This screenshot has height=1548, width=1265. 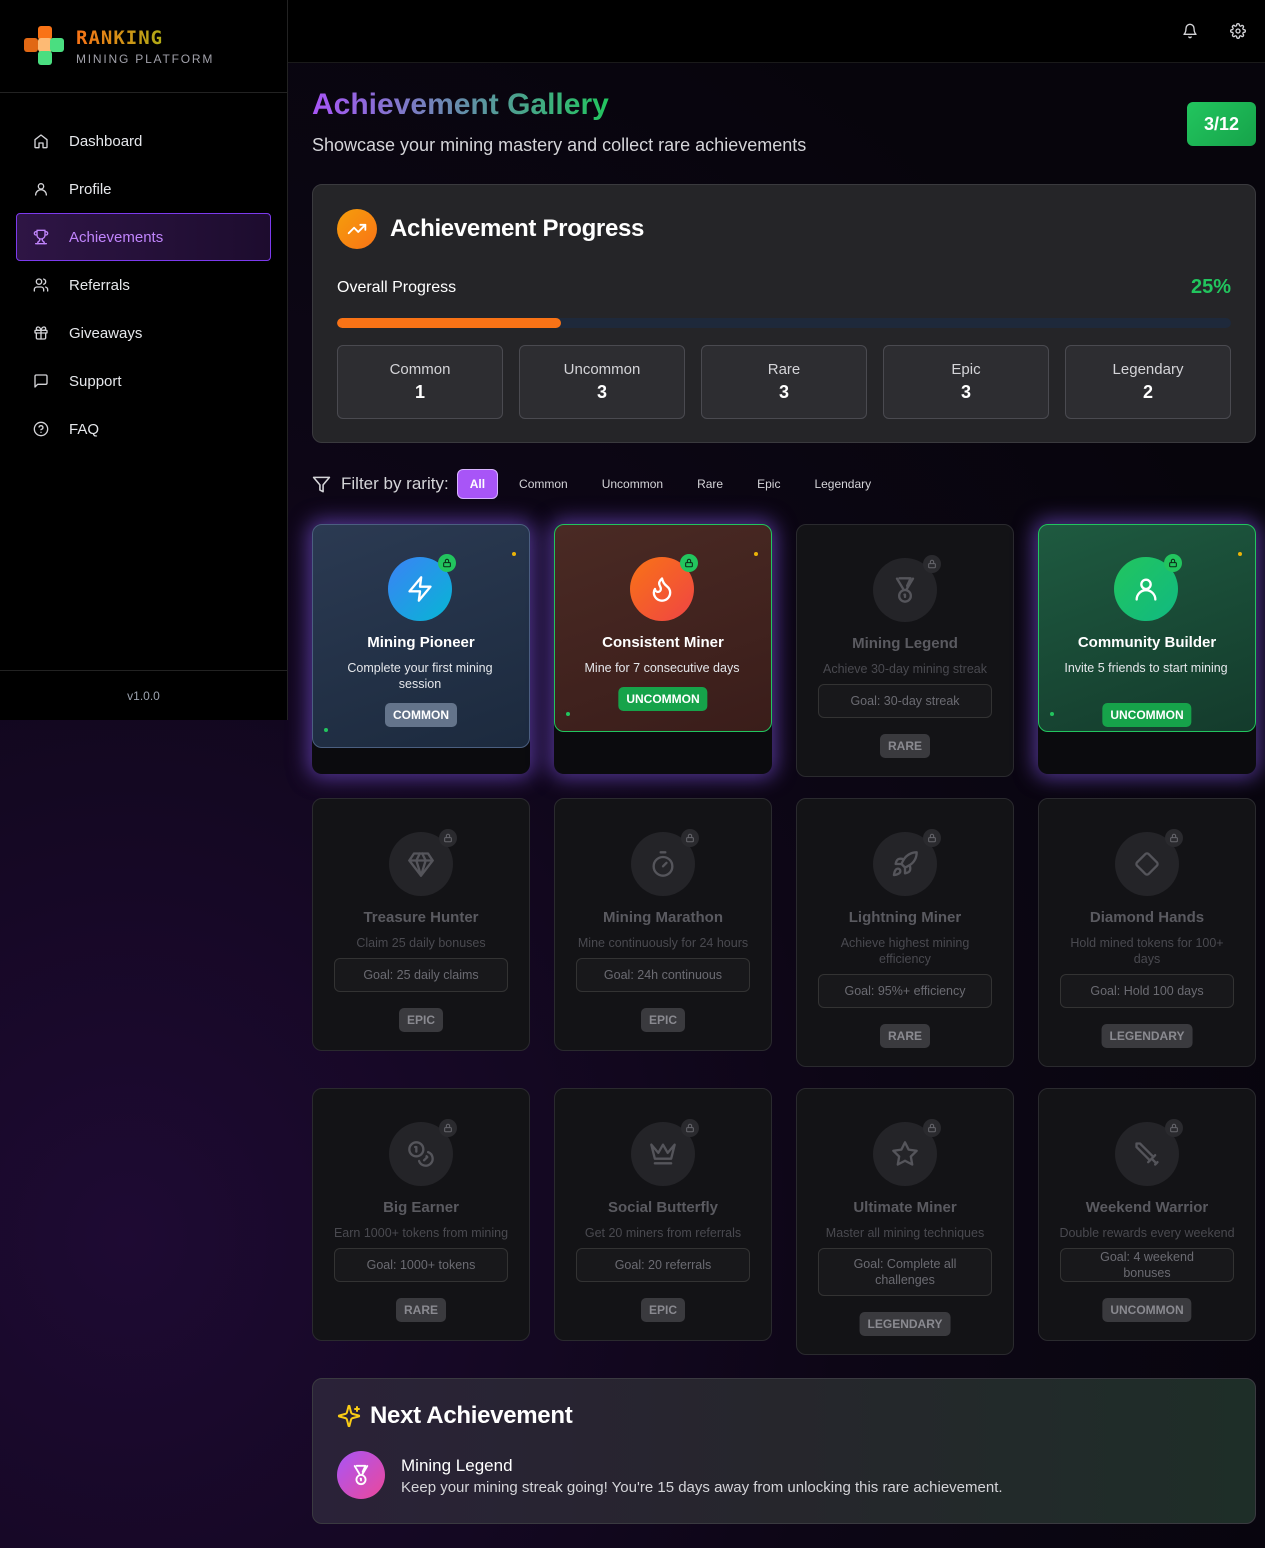 I want to click on achievement-desc: Get 20 miners from referrals, so click(x=663, y=1233).